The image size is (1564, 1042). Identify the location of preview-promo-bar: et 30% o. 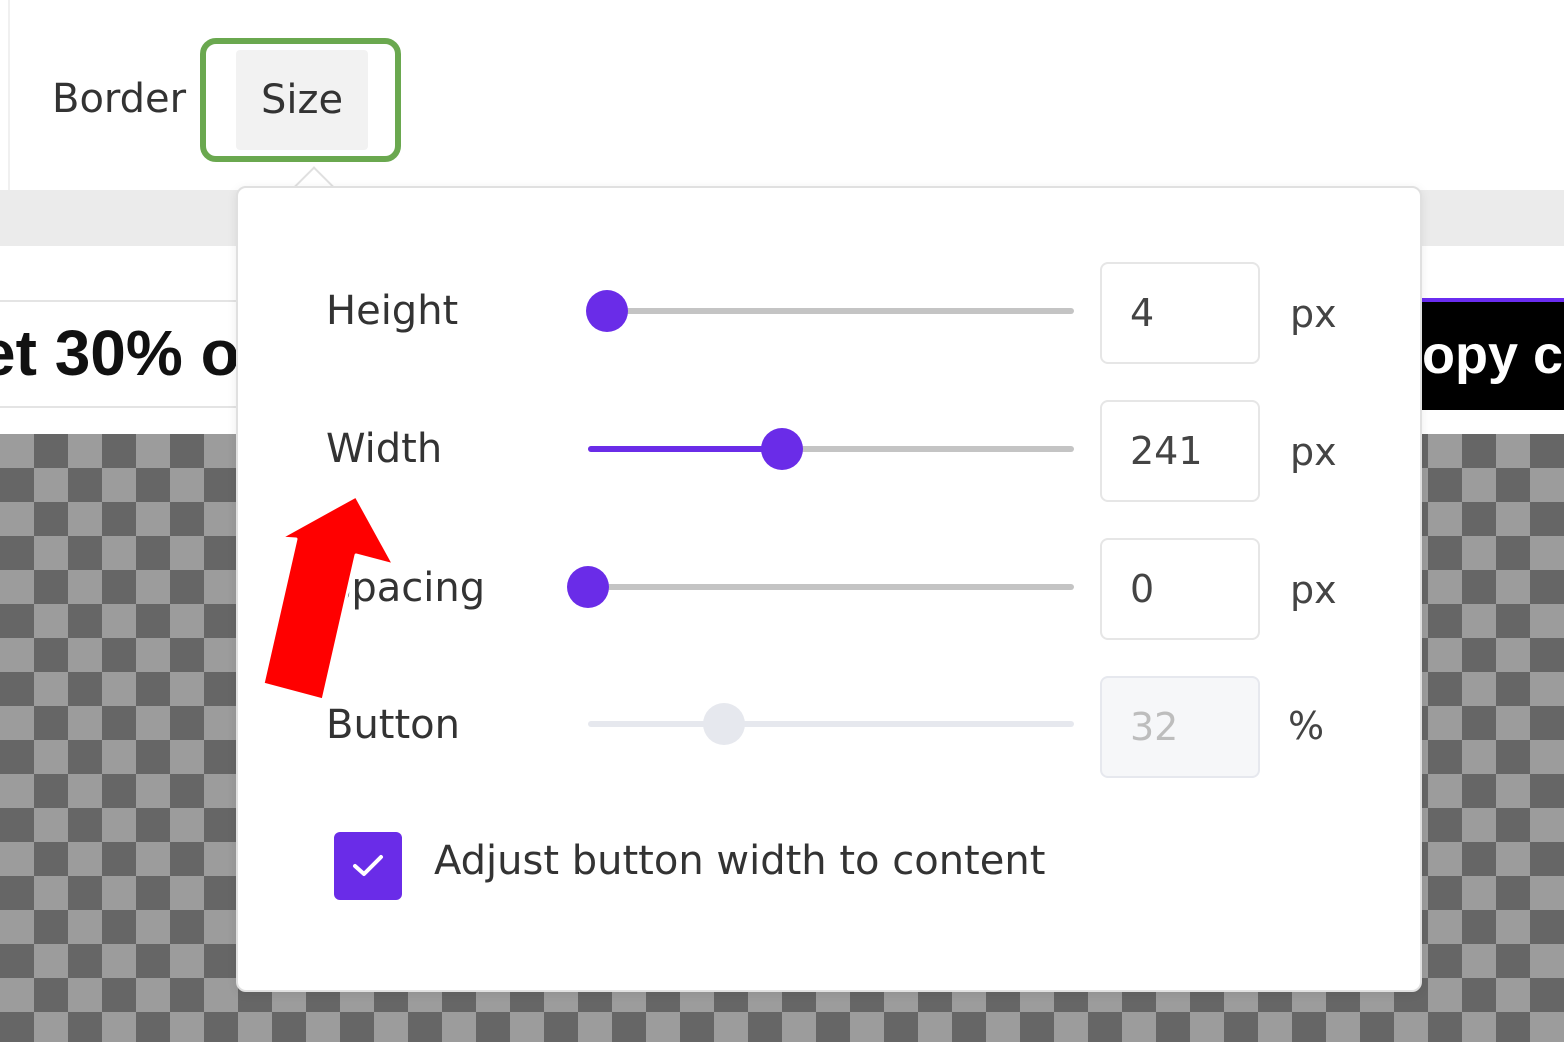
(125, 354).